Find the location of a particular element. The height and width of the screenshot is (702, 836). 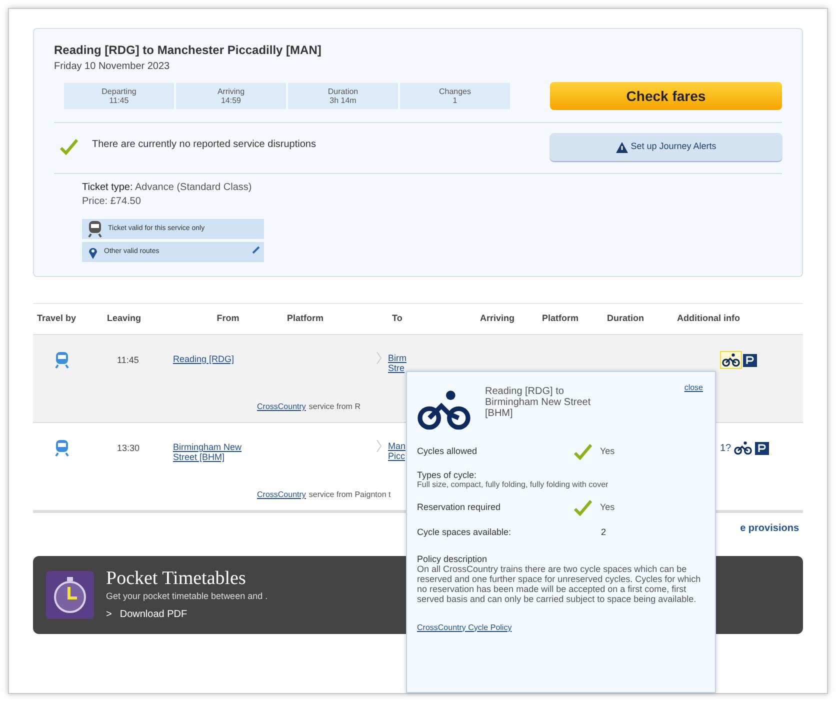

journey-alerts-button: Set up Journey Alerts is located at coordinates (666, 147).